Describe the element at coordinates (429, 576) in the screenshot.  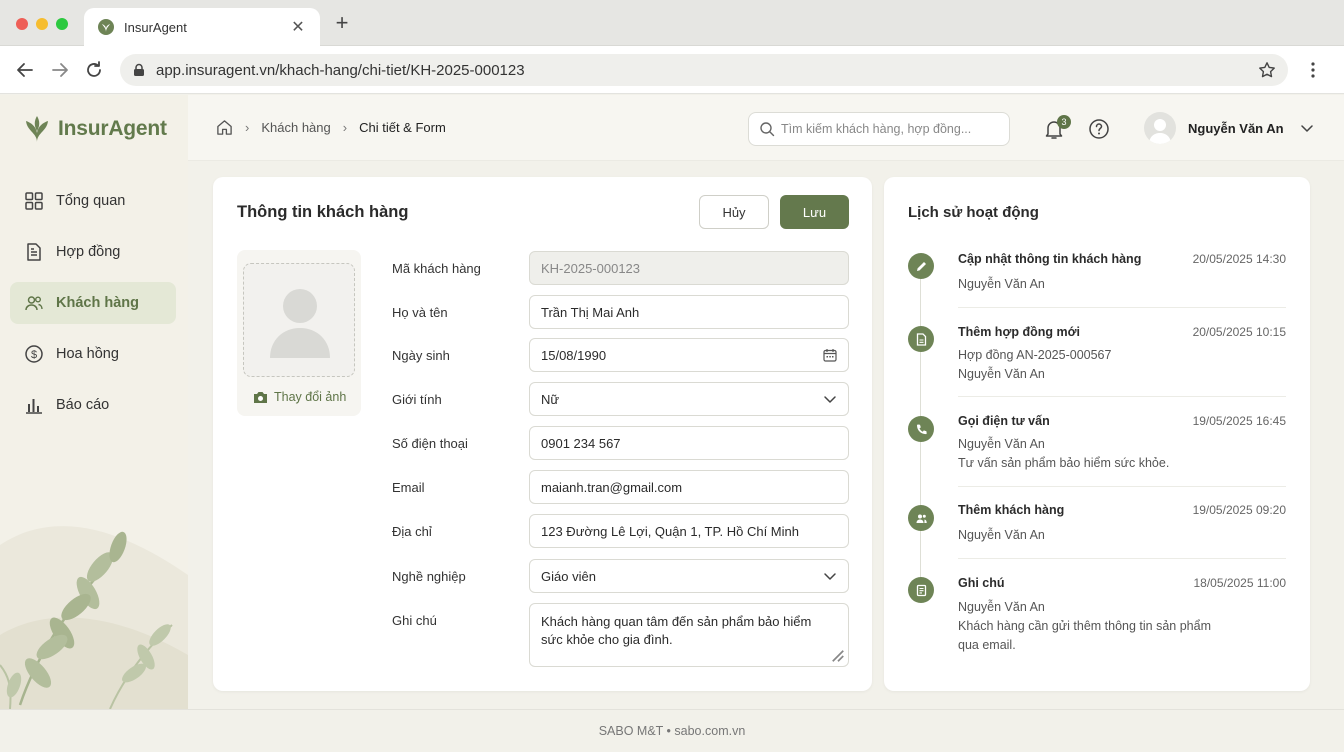
I see `label-nghe-nghiep: Nghề nghiệp` at that location.